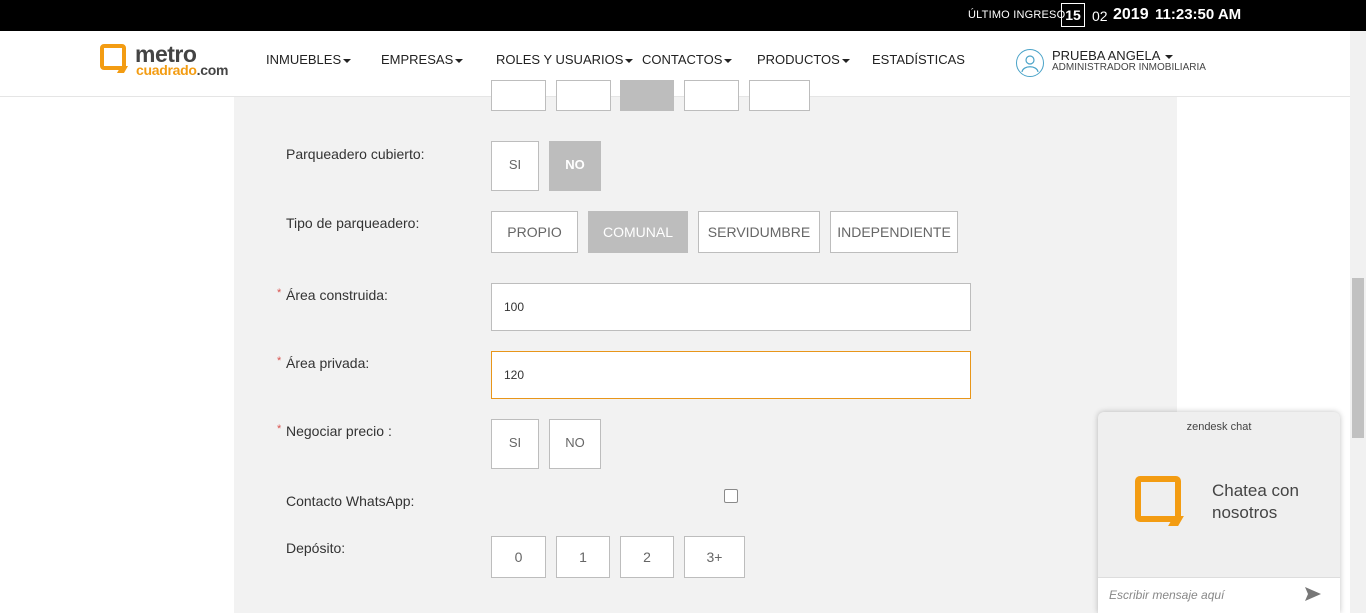 Image resolution: width=1366 pixels, height=613 pixels. Describe the element at coordinates (355, 154) in the screenshot. I see `parking-covered-label: Parqueadero cubierto:` at that location.